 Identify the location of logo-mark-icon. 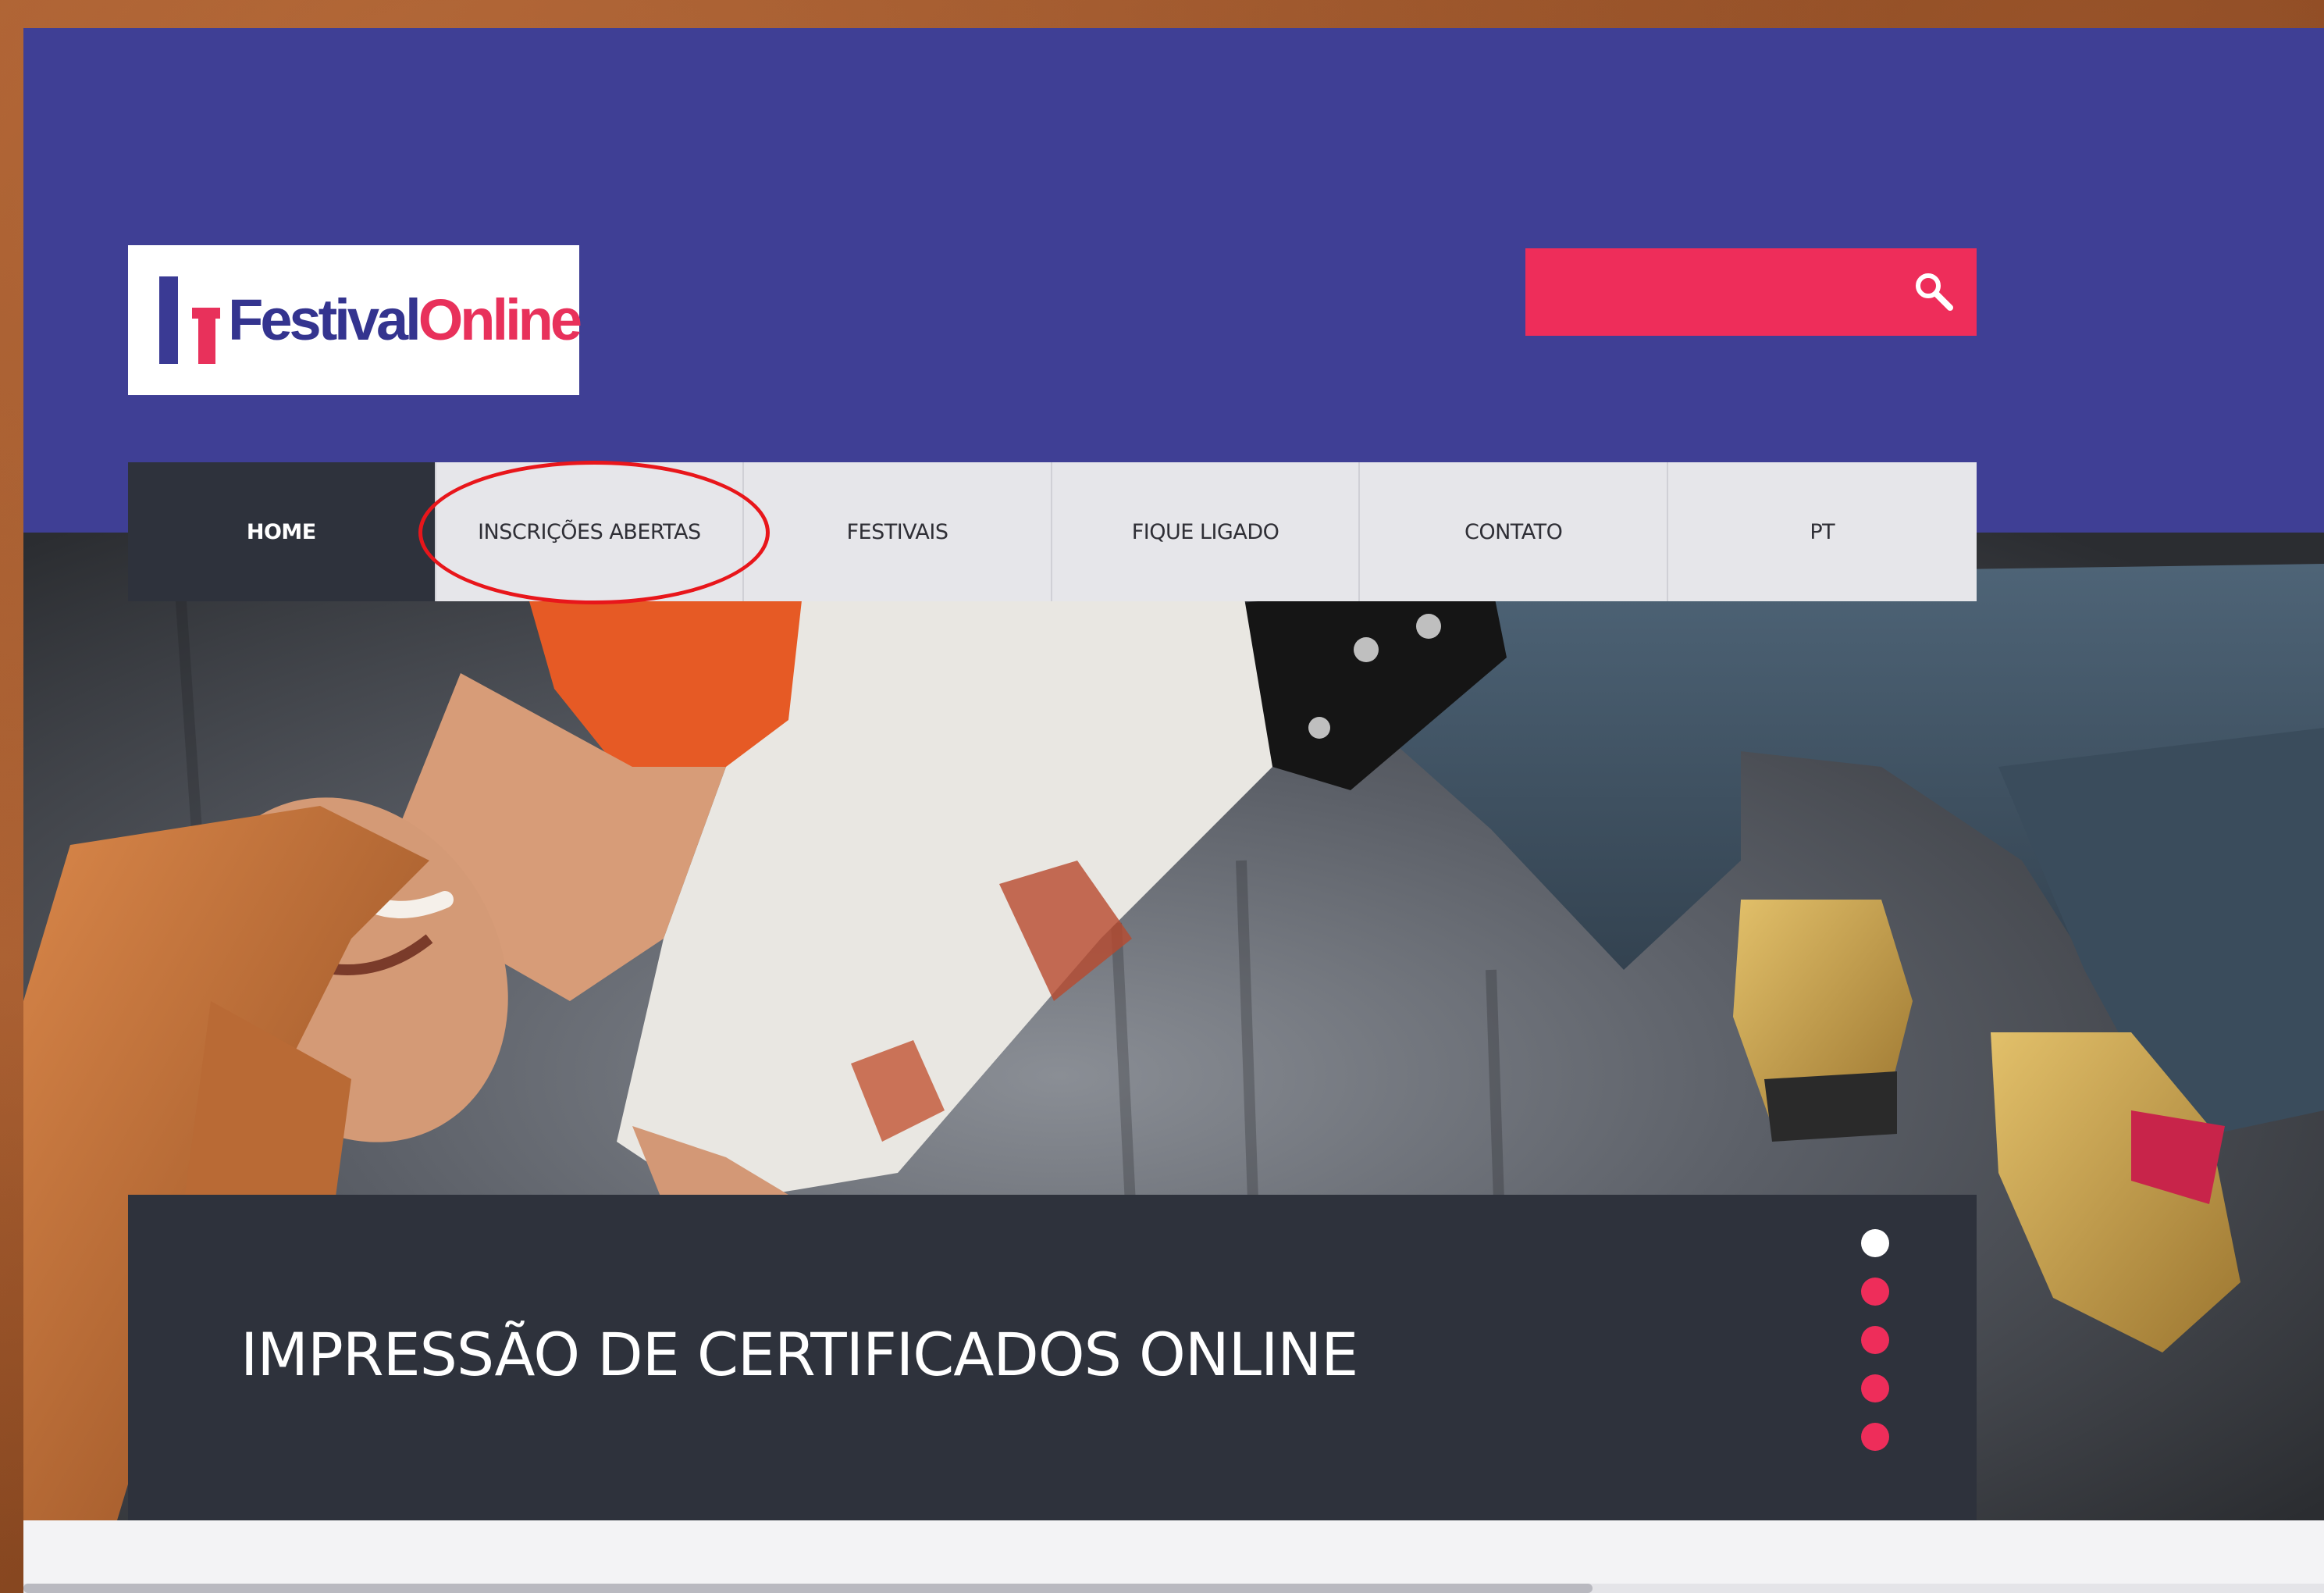
(191, 320).